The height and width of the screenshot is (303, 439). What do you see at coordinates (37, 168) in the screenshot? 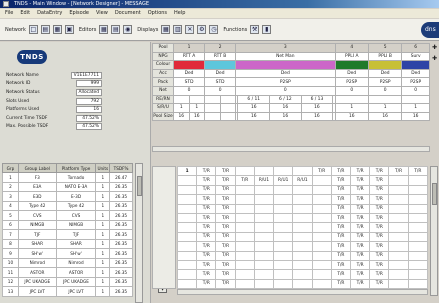
I see `col-header-group-label: Group Label` at bounding box center [37, 168].